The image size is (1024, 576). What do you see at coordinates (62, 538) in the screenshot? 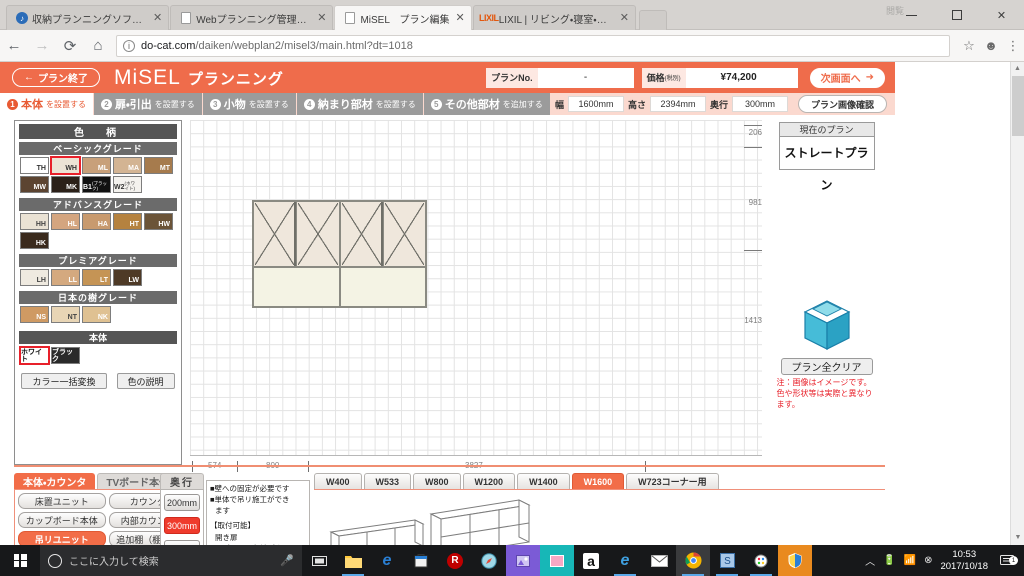
I see `comp-button-hanging-unit: 吊リユニット` at bounding box center [62, 538].